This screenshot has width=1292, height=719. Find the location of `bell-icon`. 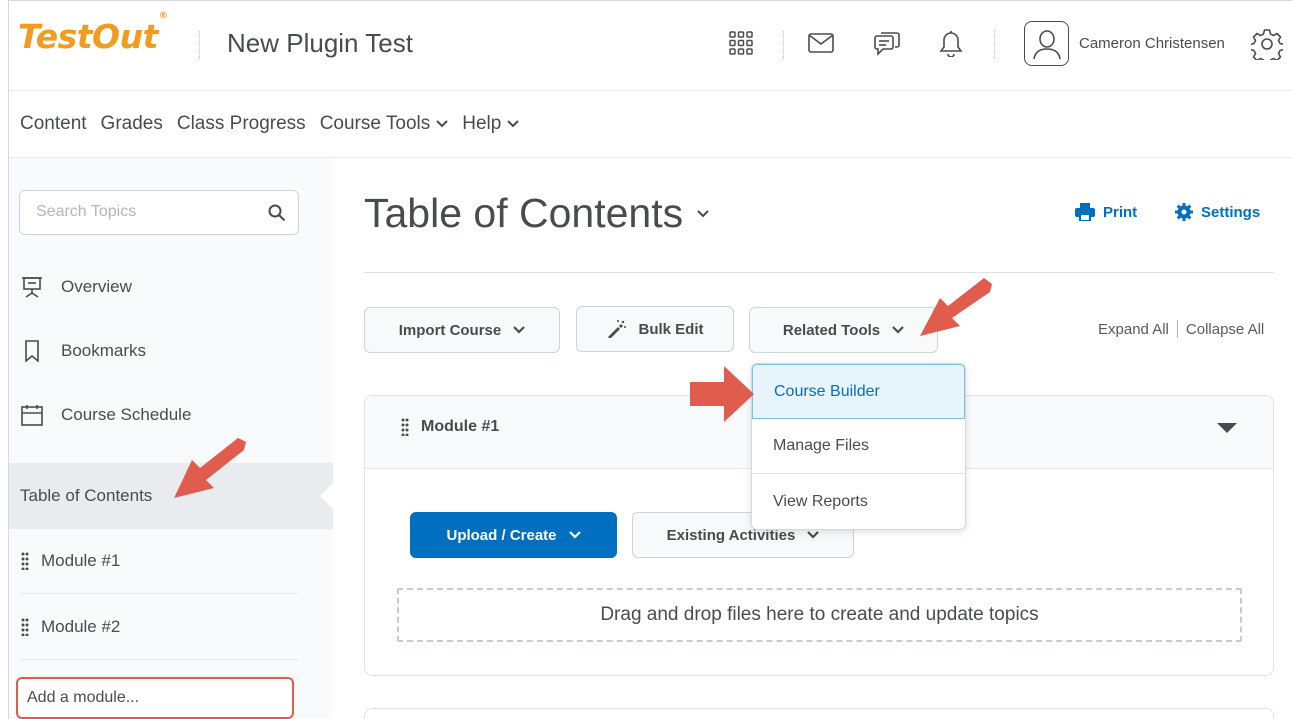

bell-icon is located at coordinates (951, 43).